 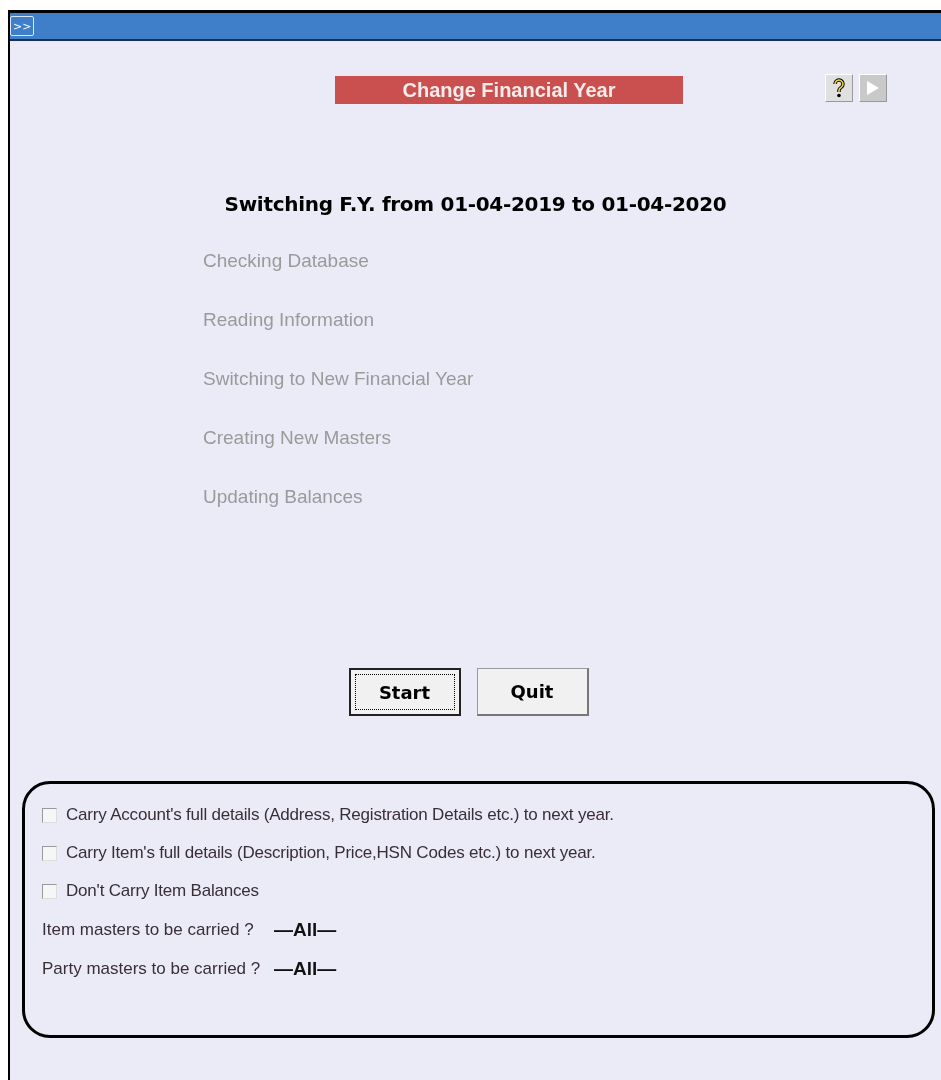 I want to click on question-mark-icon, so click(x=839, y=88).